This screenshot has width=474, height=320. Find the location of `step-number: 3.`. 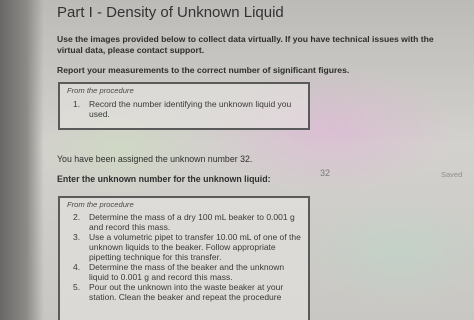

step-number: 3. is located at coordinates (77, 237).